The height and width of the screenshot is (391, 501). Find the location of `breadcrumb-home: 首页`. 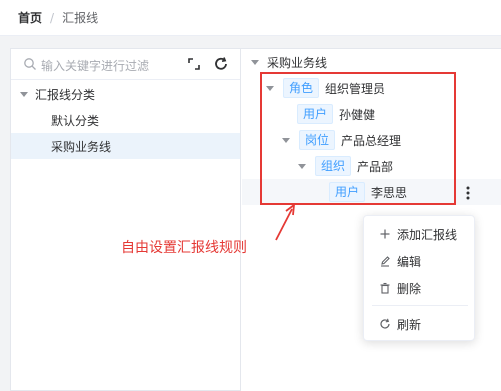

breadcrumb-home: 首页 is located at coordinates (30, 17).